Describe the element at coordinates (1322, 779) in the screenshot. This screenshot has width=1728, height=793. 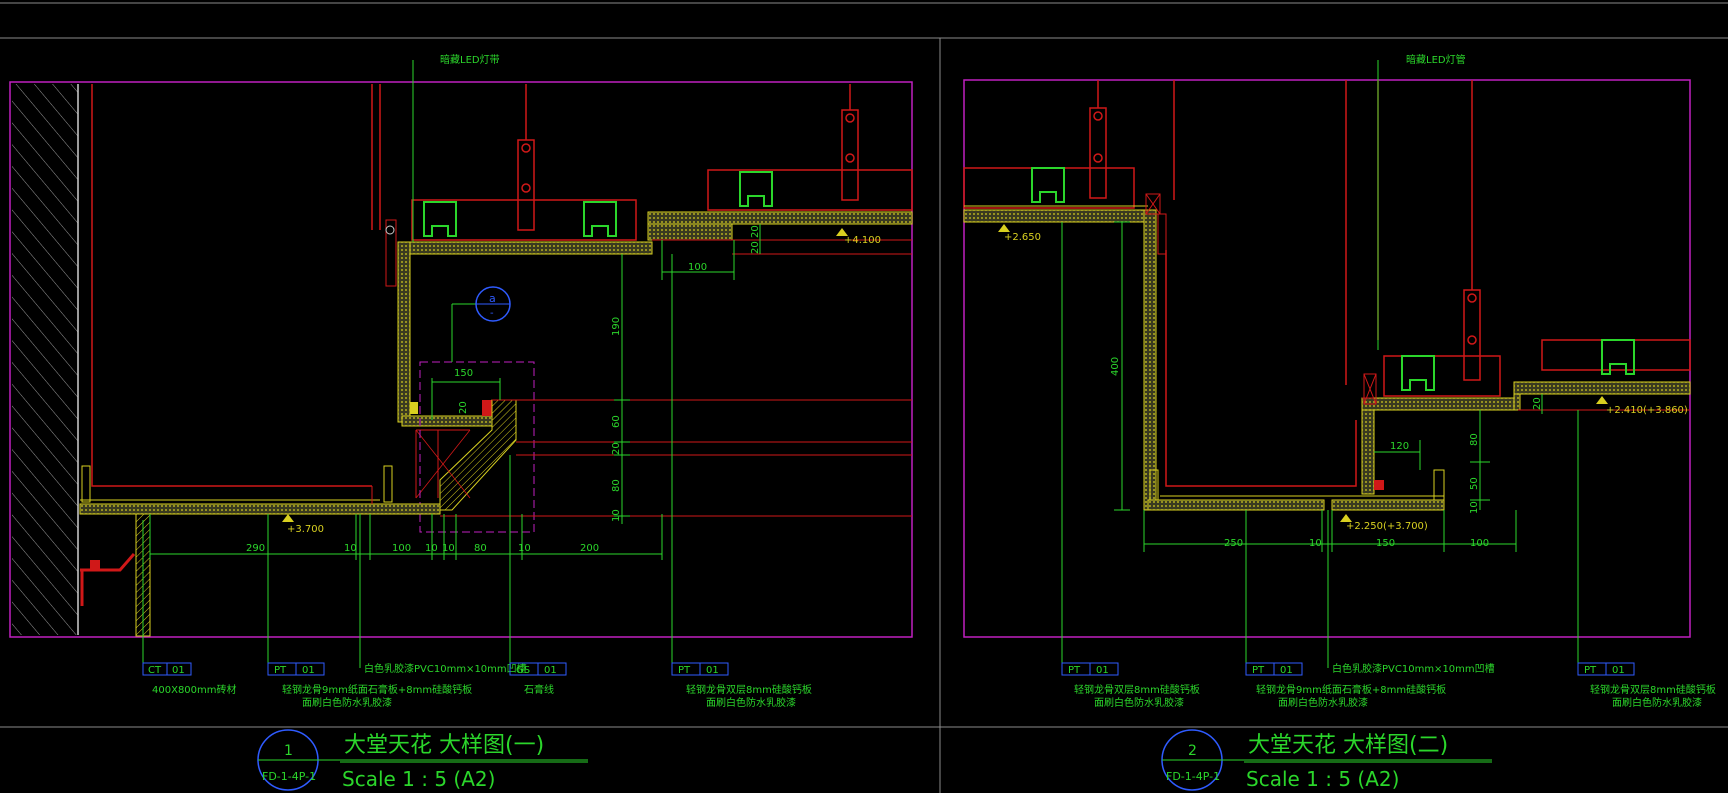
I see `detail-2-scale: Scale 1 : 5 (A2)` at that location.